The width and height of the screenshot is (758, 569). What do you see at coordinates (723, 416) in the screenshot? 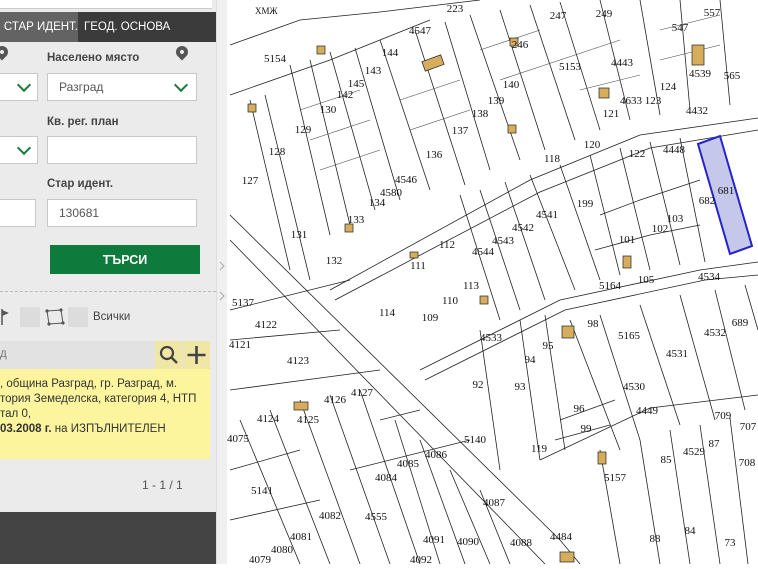
I see `parcel-label: 709` at bounding box center [723, 416].